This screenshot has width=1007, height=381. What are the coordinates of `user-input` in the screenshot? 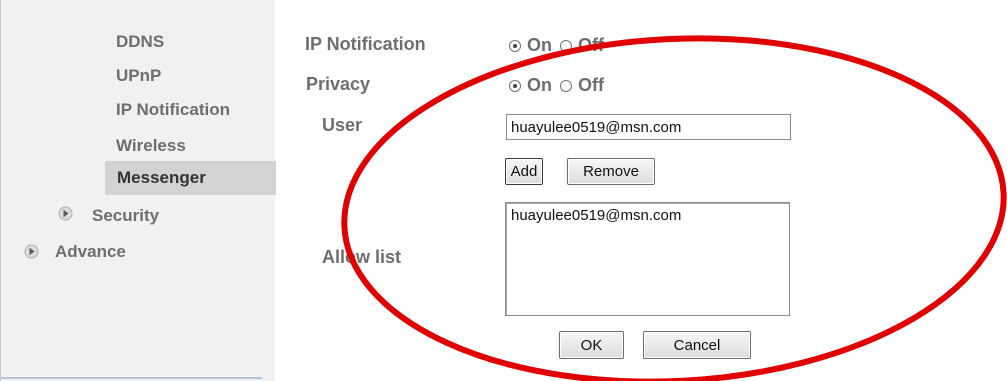 It's located at (648, 127).